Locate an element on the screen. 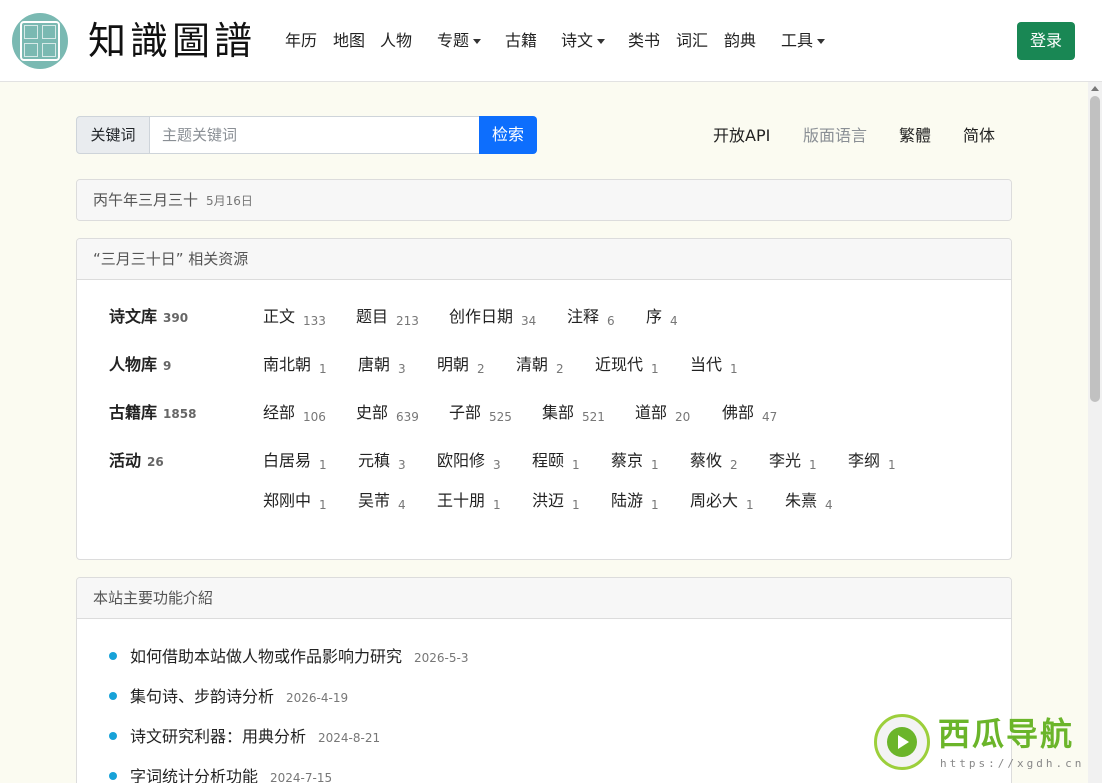  site-logo-seal is located at coordinates (40, 41).